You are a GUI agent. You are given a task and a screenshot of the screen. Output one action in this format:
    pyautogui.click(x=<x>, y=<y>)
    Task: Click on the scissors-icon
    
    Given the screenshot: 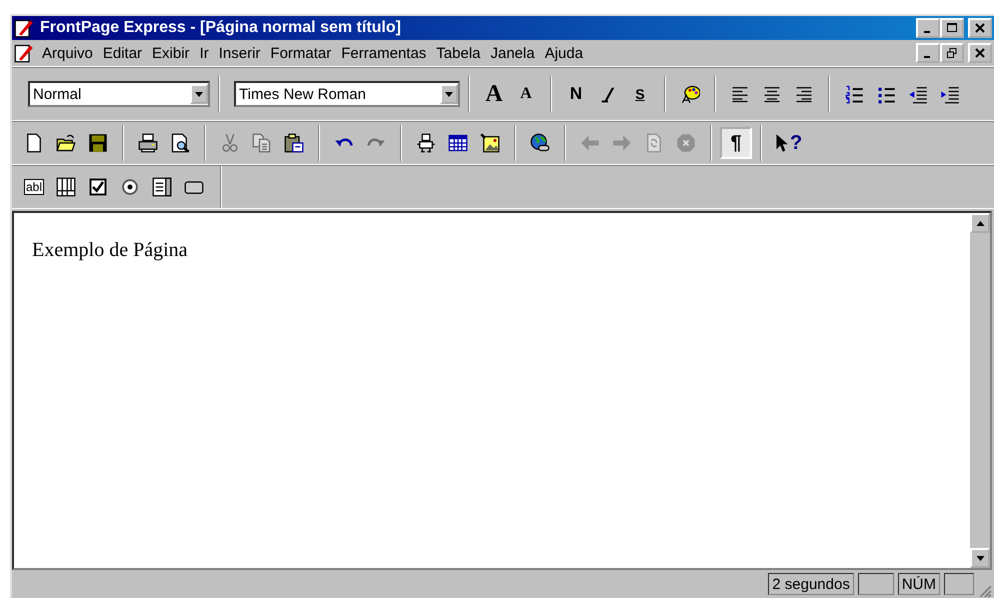 What is the action you would take?
    pyautogui.click(x=230, y=143)
    